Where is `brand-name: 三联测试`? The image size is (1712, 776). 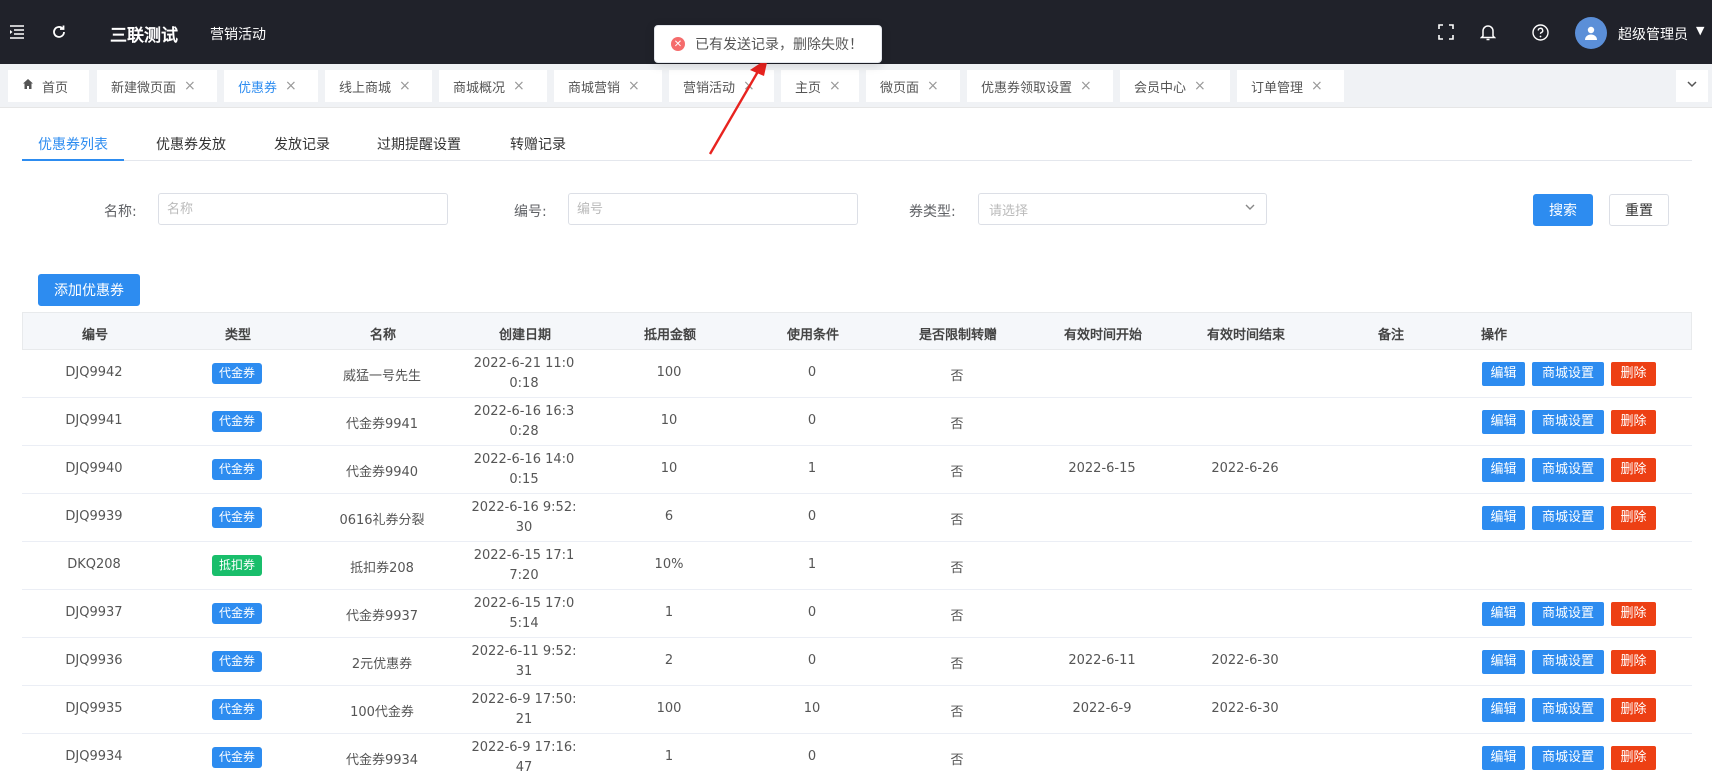
brand-name: 三联测试 is located at coordinates (144, 36).